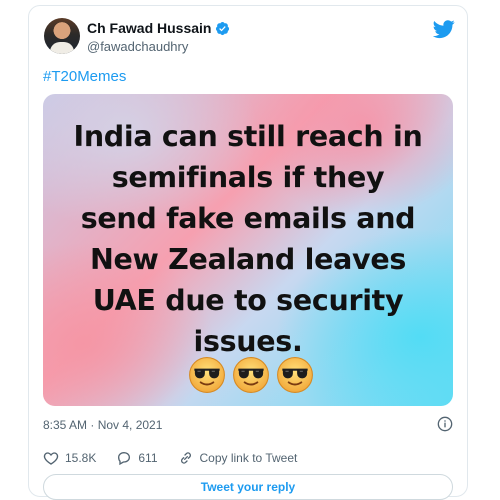  Describe the element at coordinates (137, 46) in the screenshot. I see `author-handle: @fawadchaudhry` at that location.